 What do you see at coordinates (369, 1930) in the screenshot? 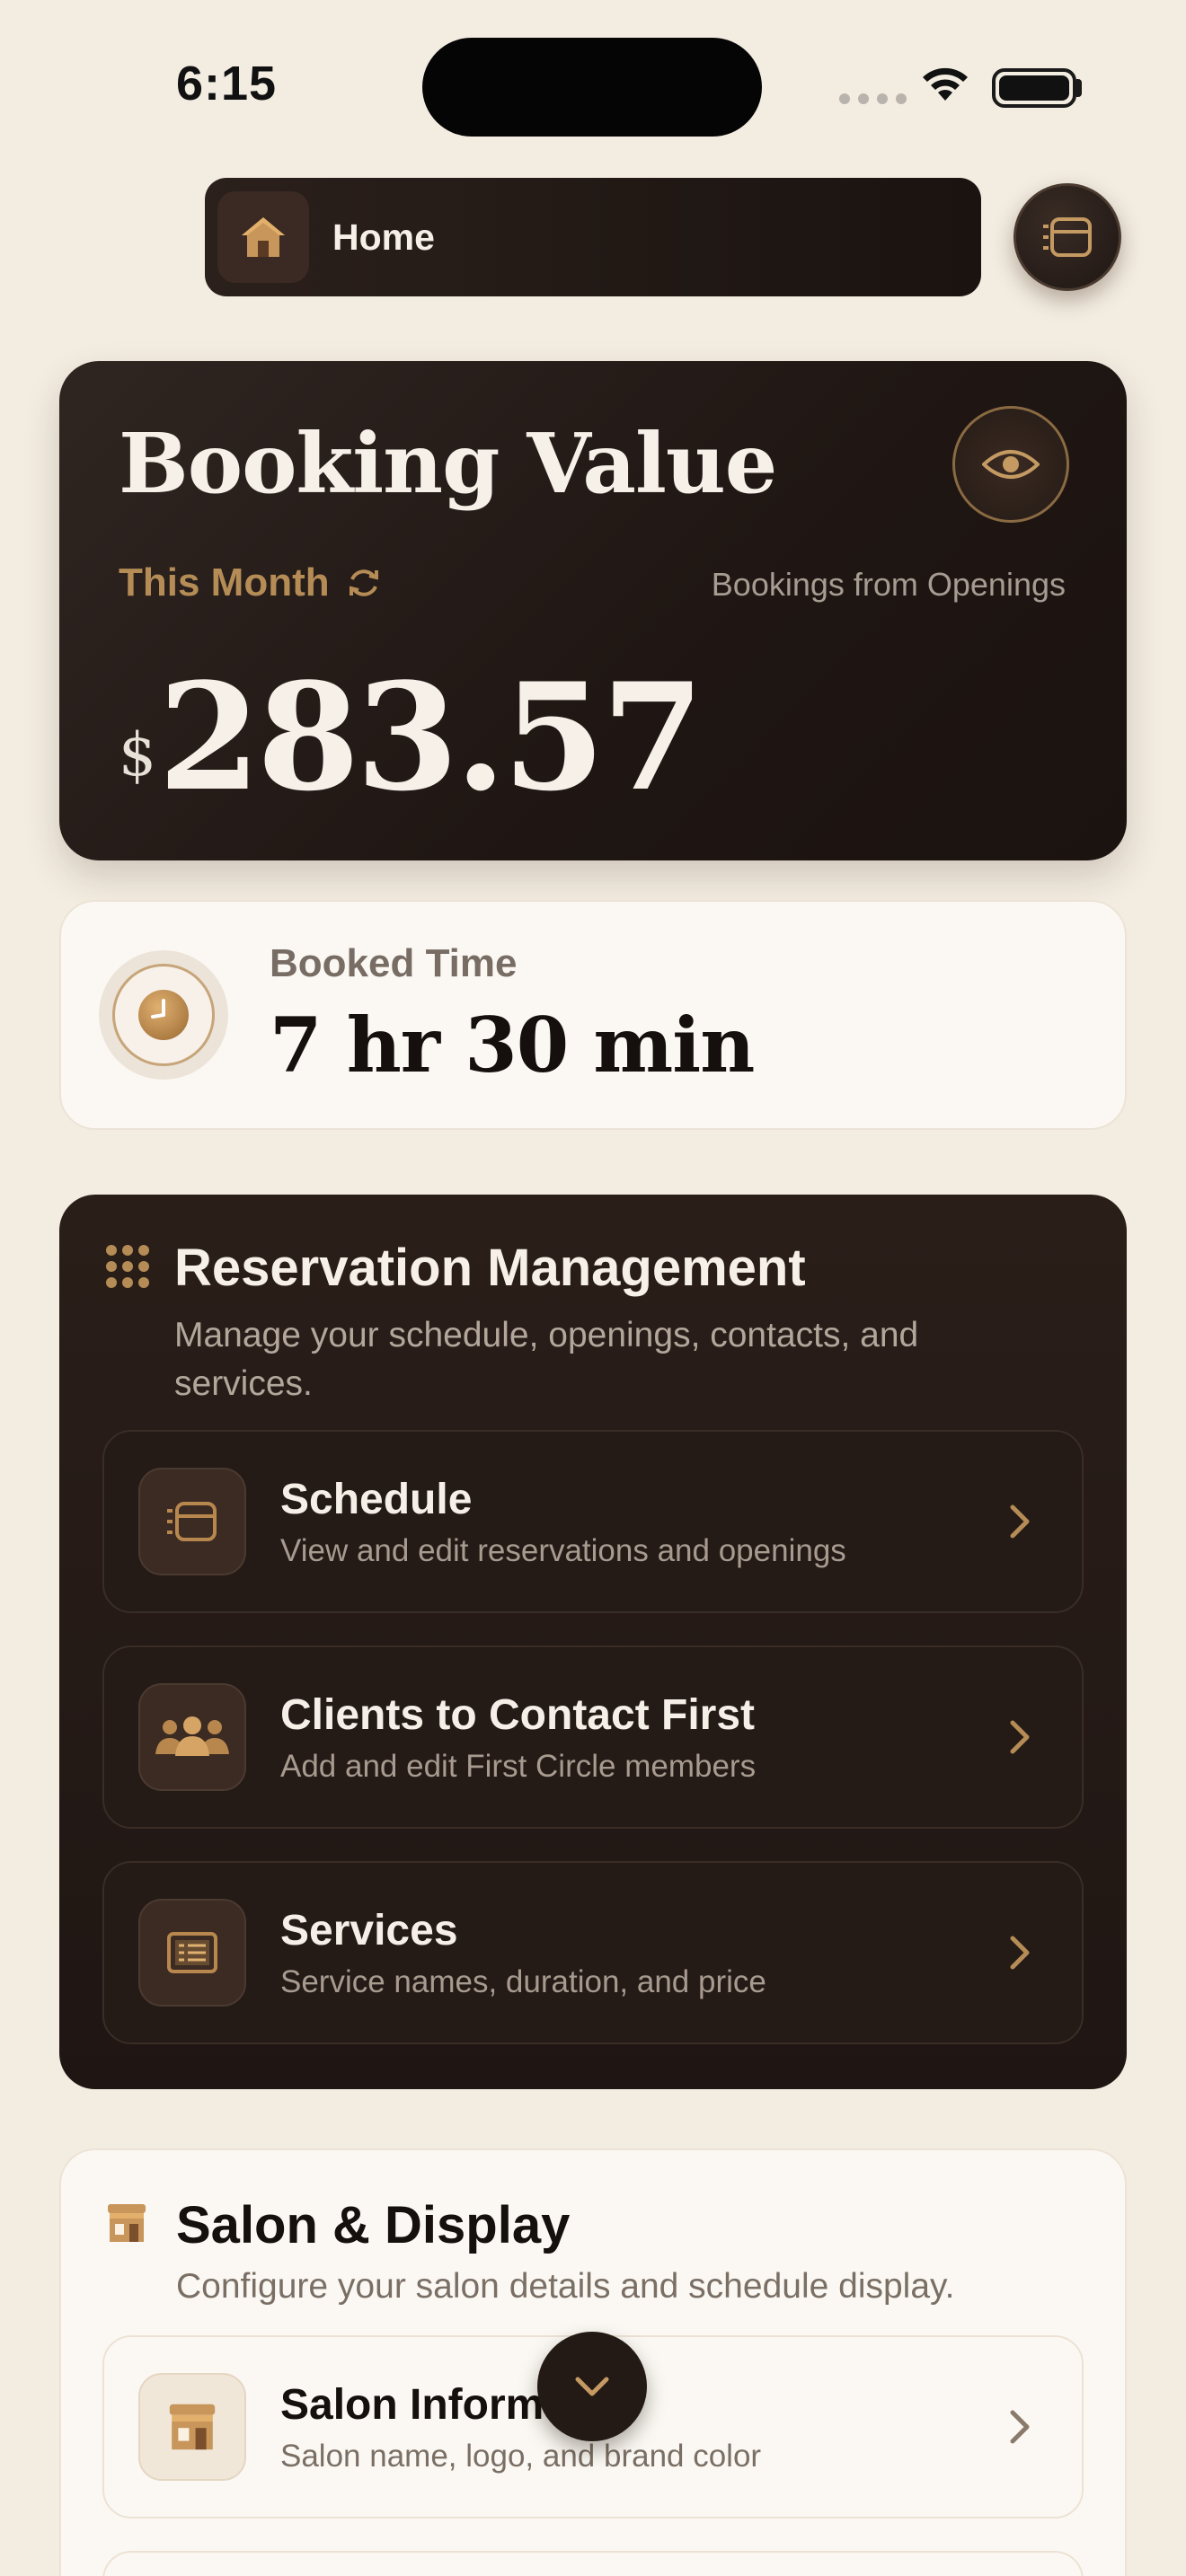
I see `row-title: Services` at bounding box center [369, 1930].